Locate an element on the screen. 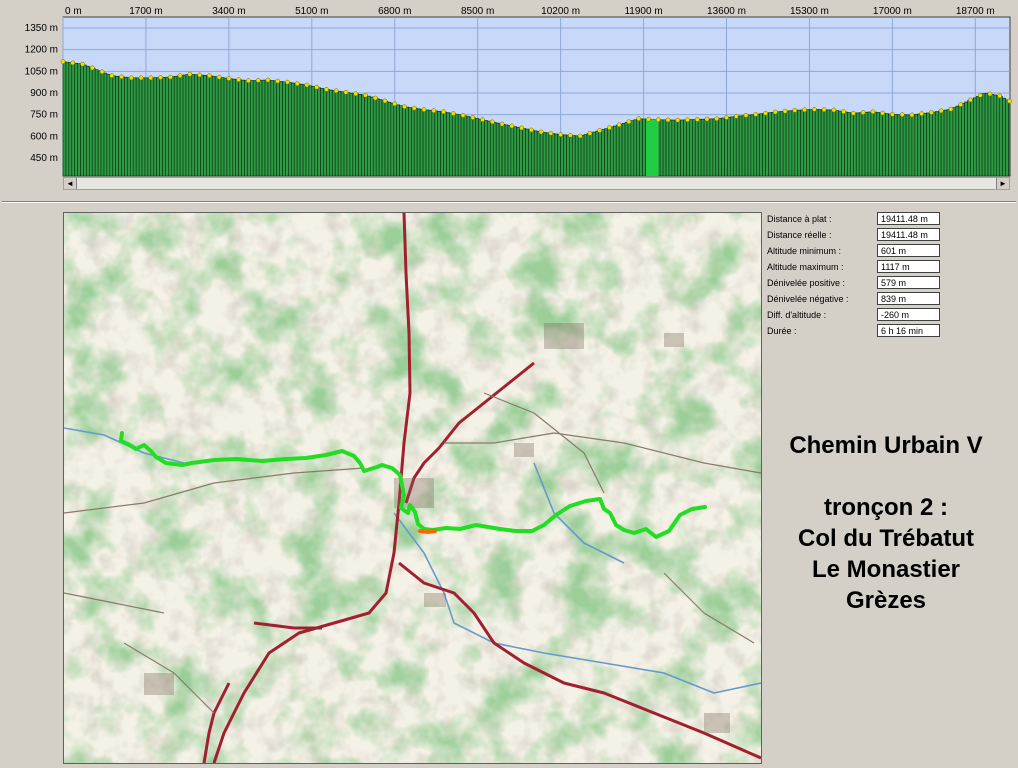 The image size is (1018, 768). scroll-right-icon: ► is located at coordinates (1002, 183).